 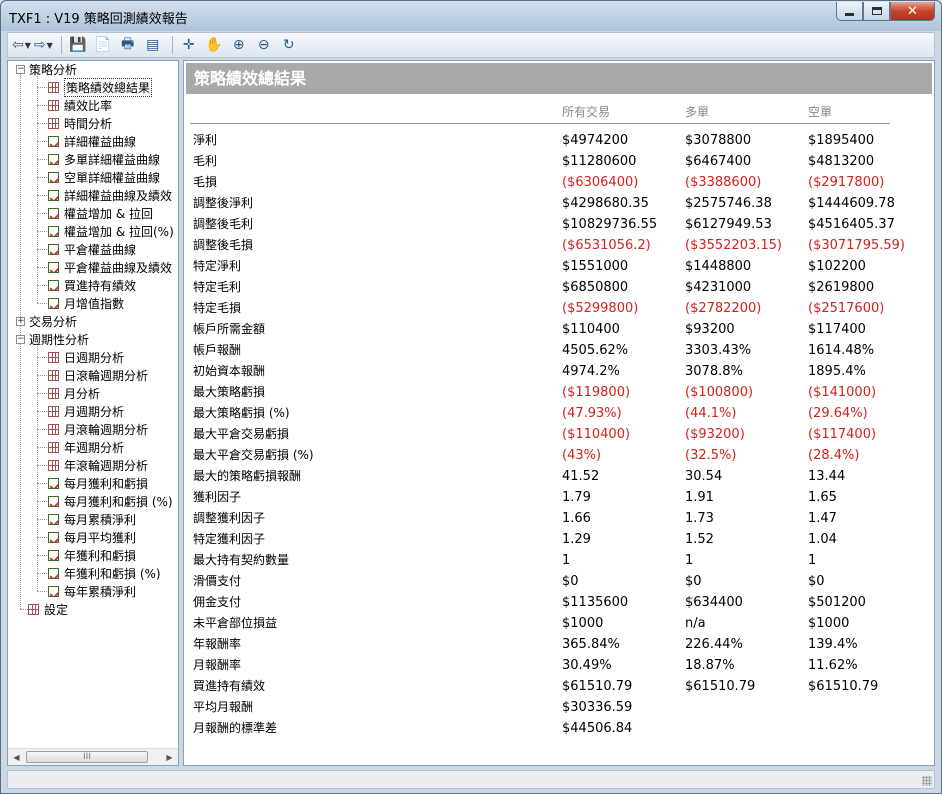 I want to click on tree-item: 策略績效總結果, so click(x=100, y=87).